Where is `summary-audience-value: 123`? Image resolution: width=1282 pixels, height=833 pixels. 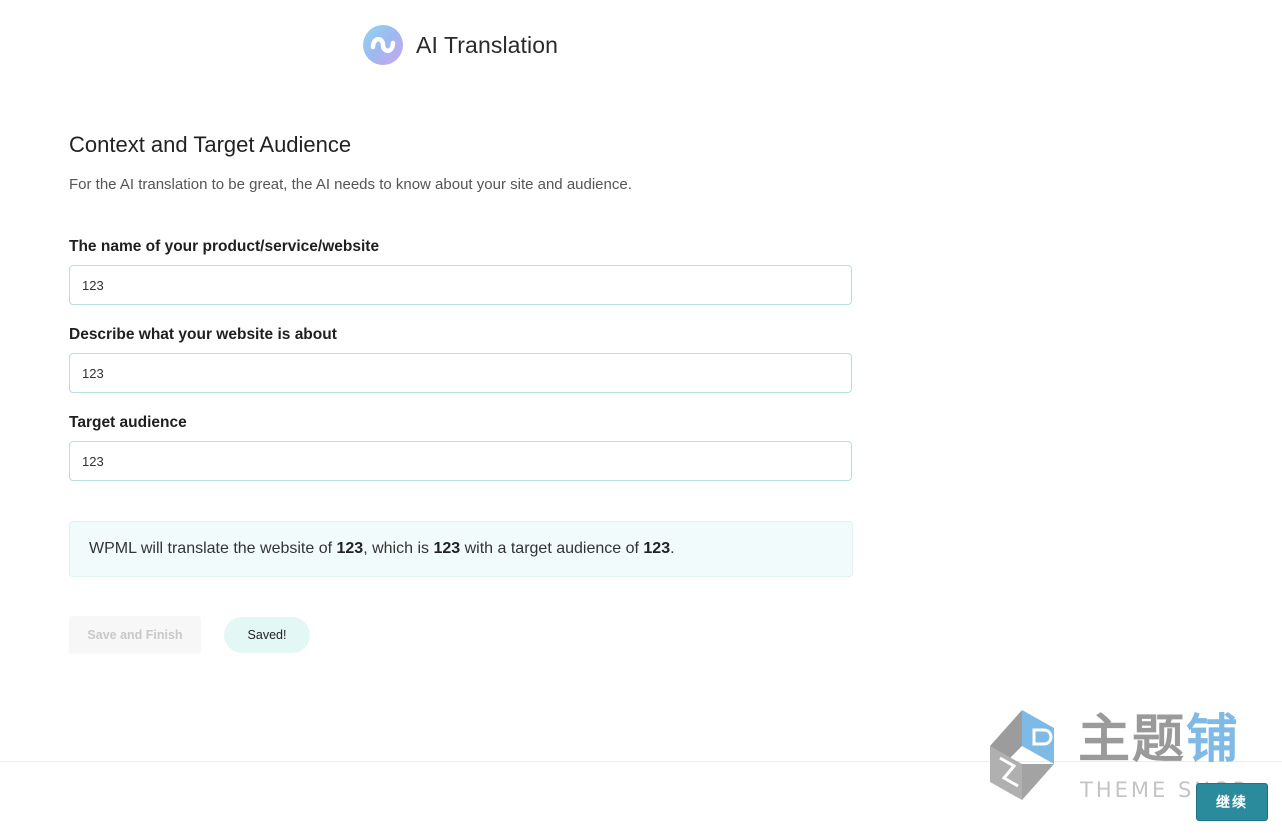
summary-audience-value: 123 is located at coordinates (657, 548).